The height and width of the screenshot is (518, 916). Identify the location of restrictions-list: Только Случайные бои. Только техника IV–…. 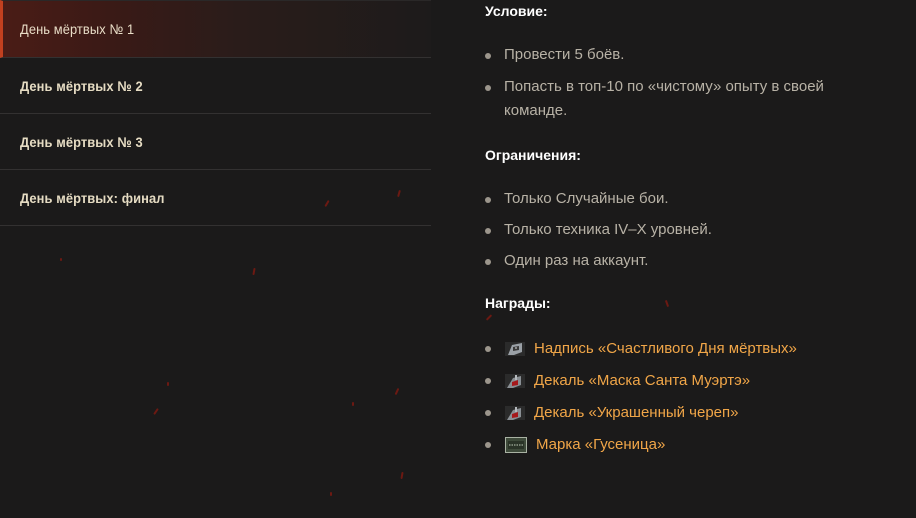
(685, 230).